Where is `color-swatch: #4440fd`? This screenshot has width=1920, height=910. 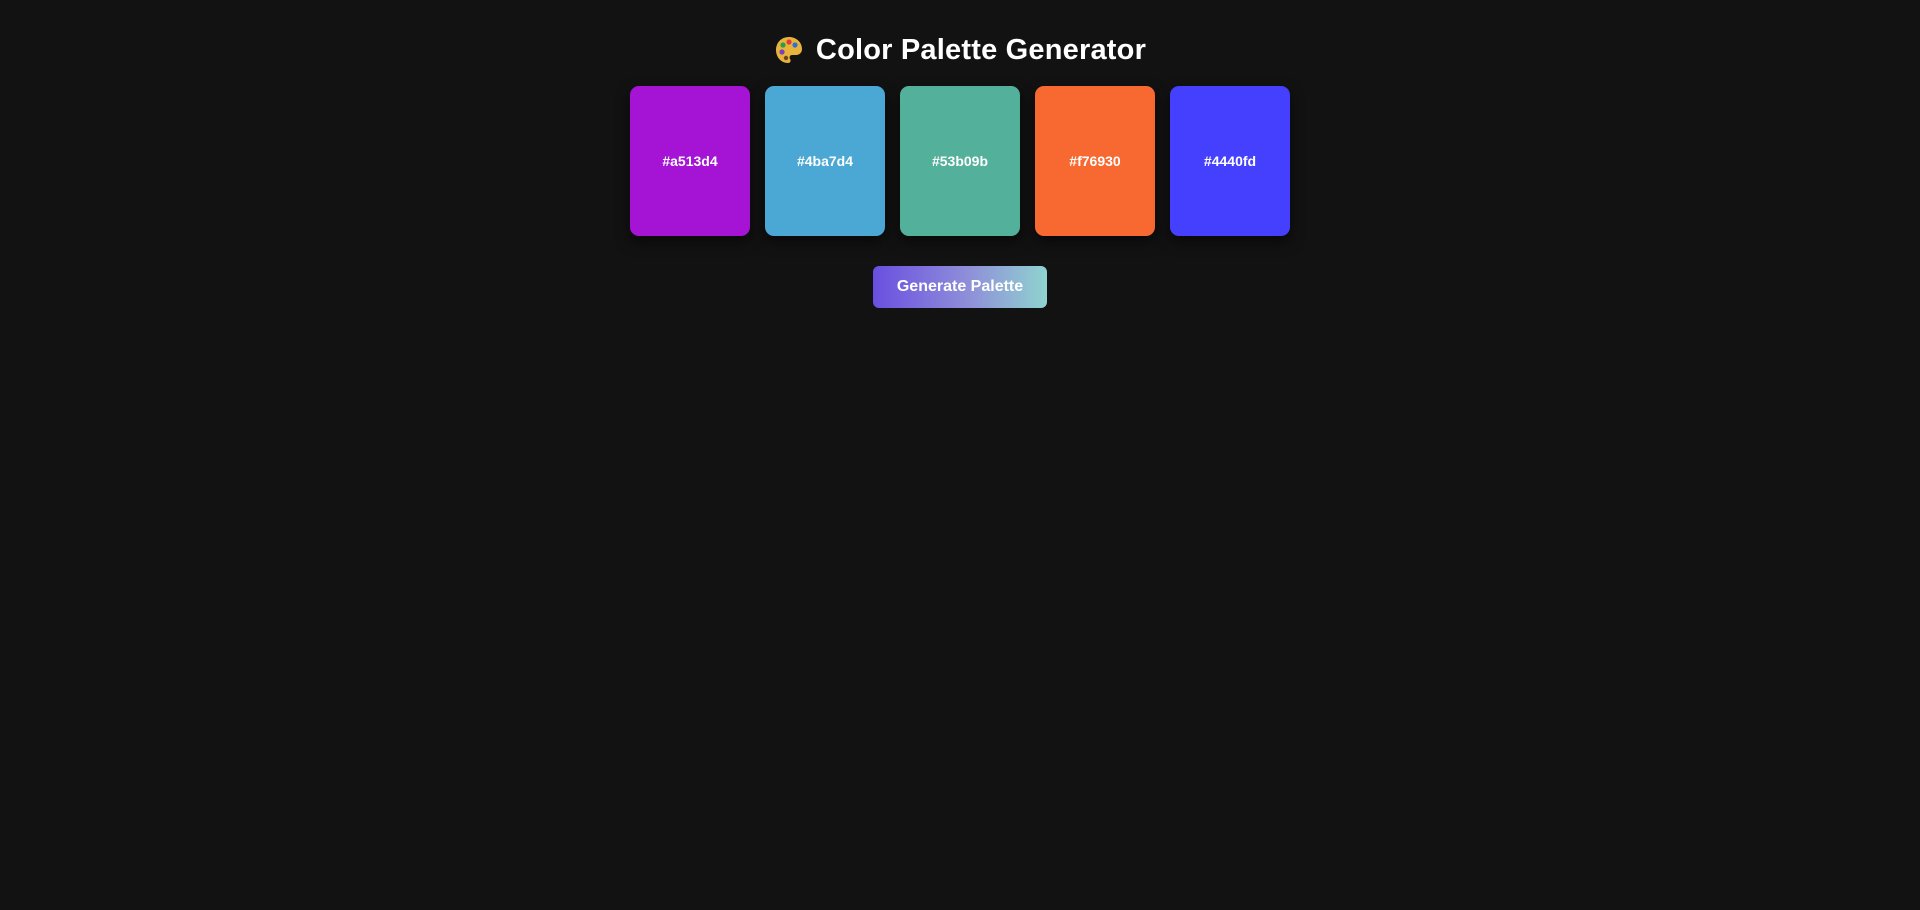
color-swatch: #4440fd is located at coordinates (1230, 161).